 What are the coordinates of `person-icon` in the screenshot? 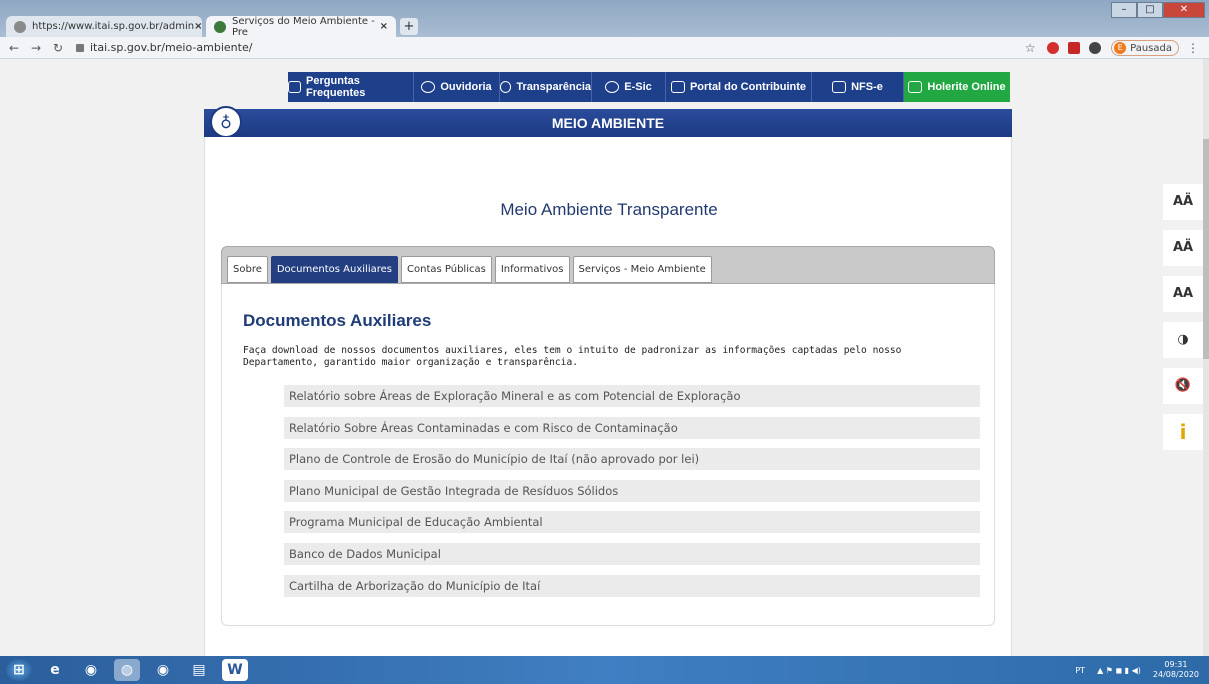 It's located at (428, 87).